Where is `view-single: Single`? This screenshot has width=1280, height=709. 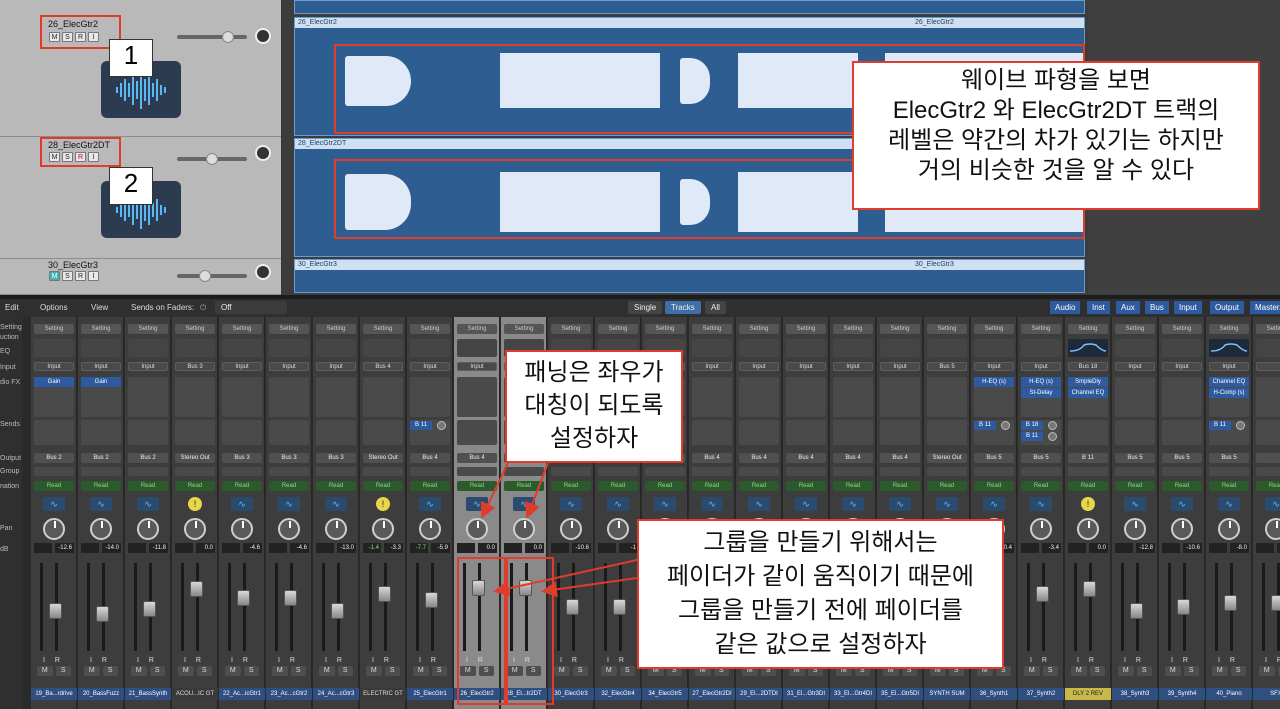 view-single: Single is located at coordinates (645, 307).